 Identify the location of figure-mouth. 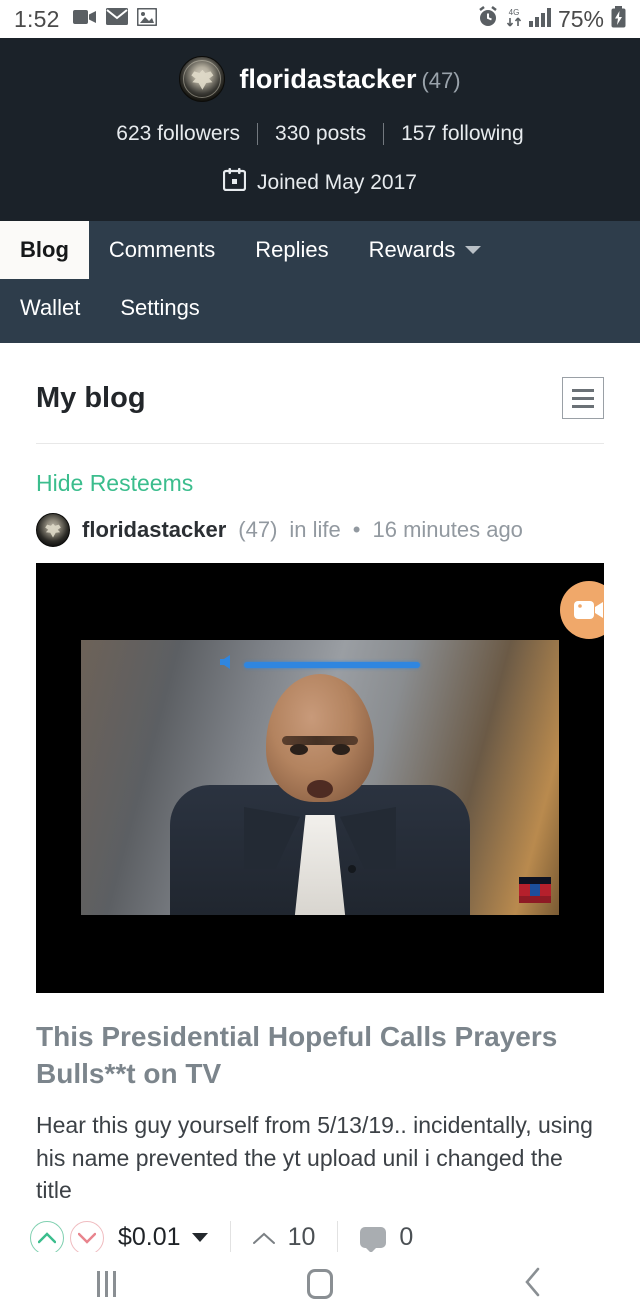
(320, 789).